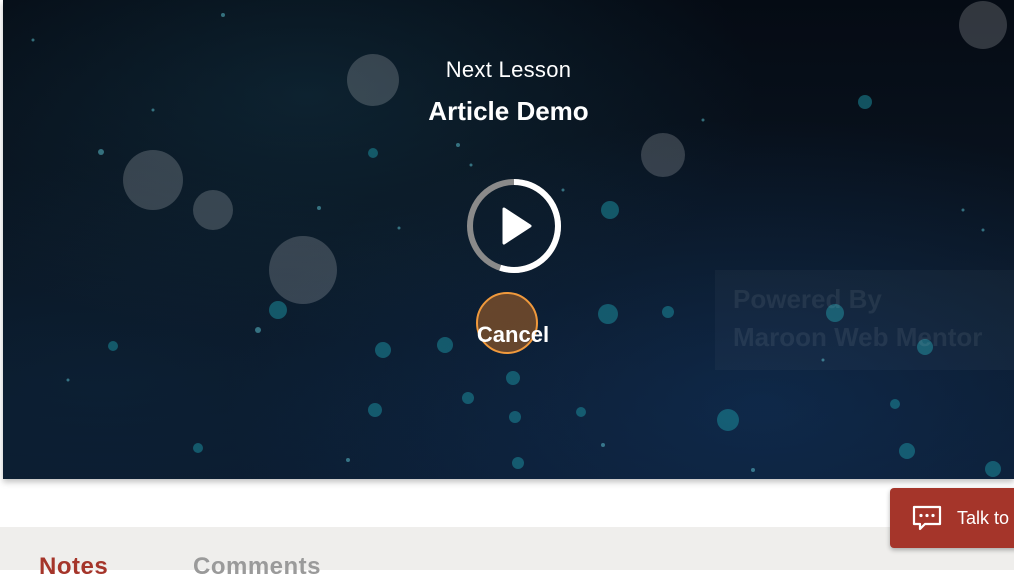 Image resolution: width=1014 pixels, height=581 pixels. I want to click on tabs-bar: Notes Comments, so click(507, 553).